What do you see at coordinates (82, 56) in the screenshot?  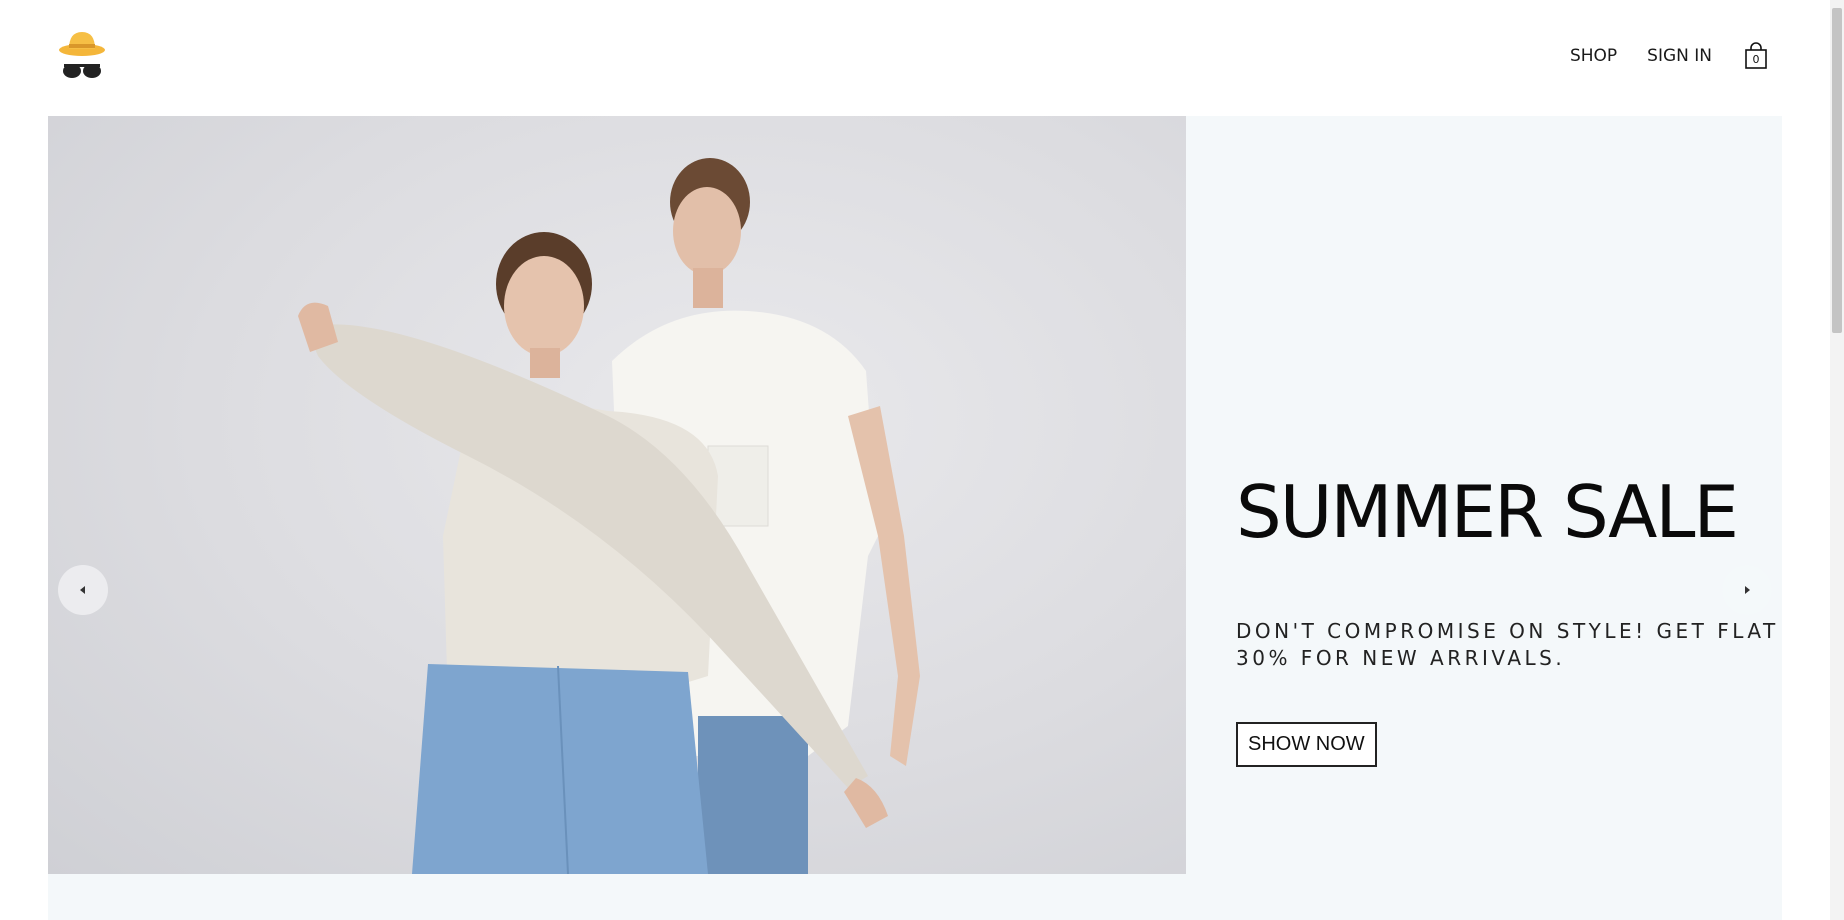 I see `hat-sunglasses-logo-icon` at bounding box center [82, 56].